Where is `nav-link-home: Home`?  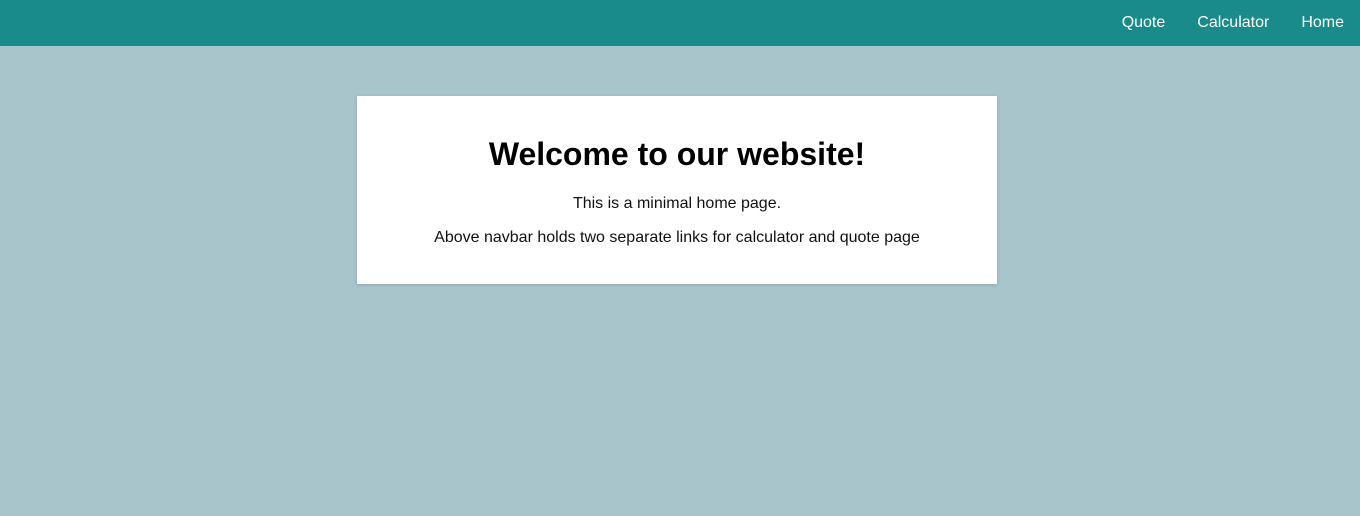
nav-link-home: Home is located at coordinates (1322, 23).